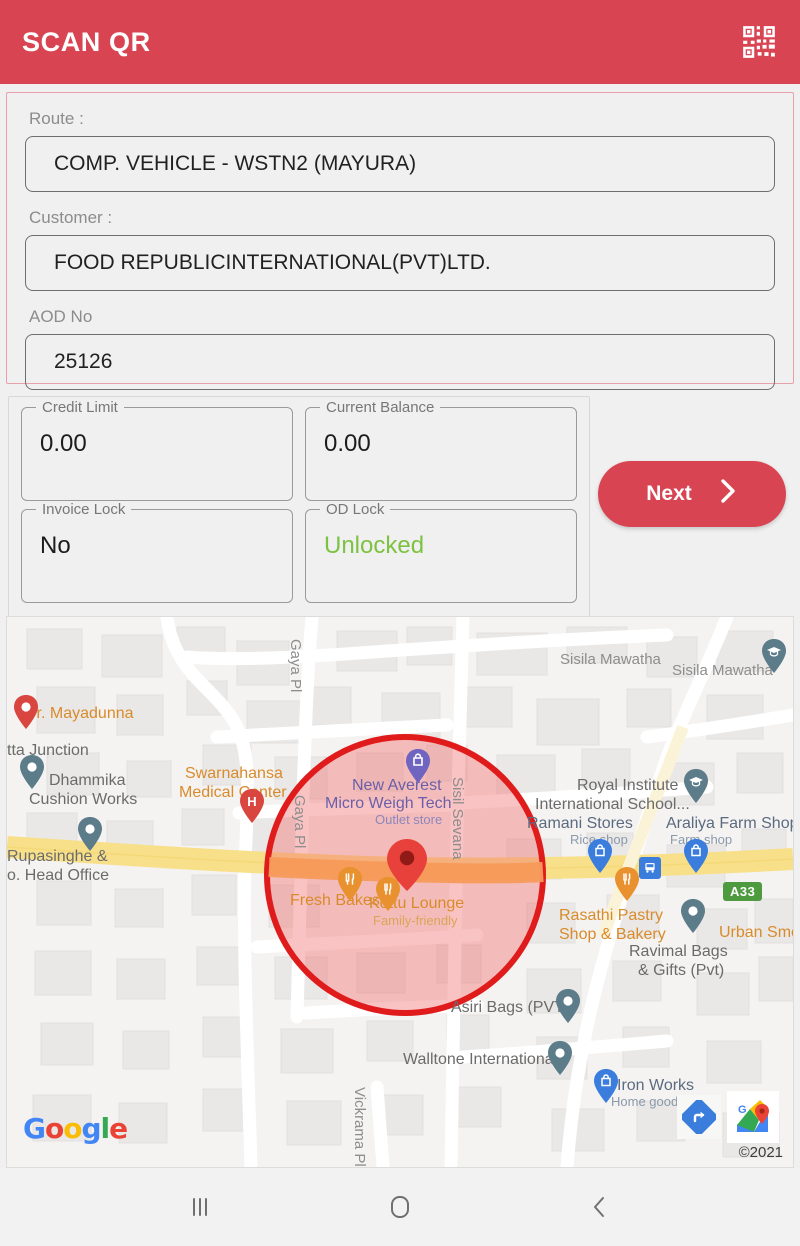  What do you see at coordinates (32, 772) in the screenshot?
I see `map-pin-dhammika` at bounding box center [32, 772].